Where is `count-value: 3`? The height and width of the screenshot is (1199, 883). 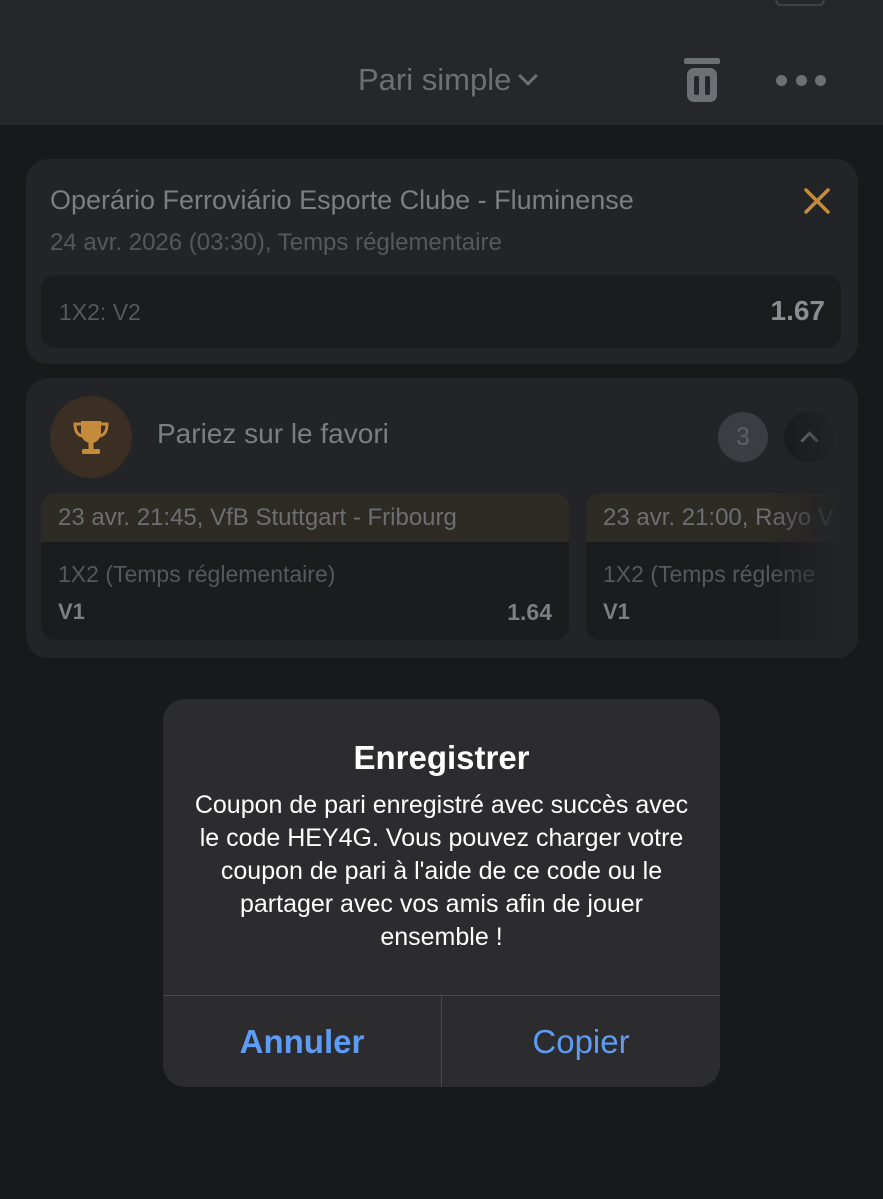
count-value: 3 is located at coordinates (743, 436).